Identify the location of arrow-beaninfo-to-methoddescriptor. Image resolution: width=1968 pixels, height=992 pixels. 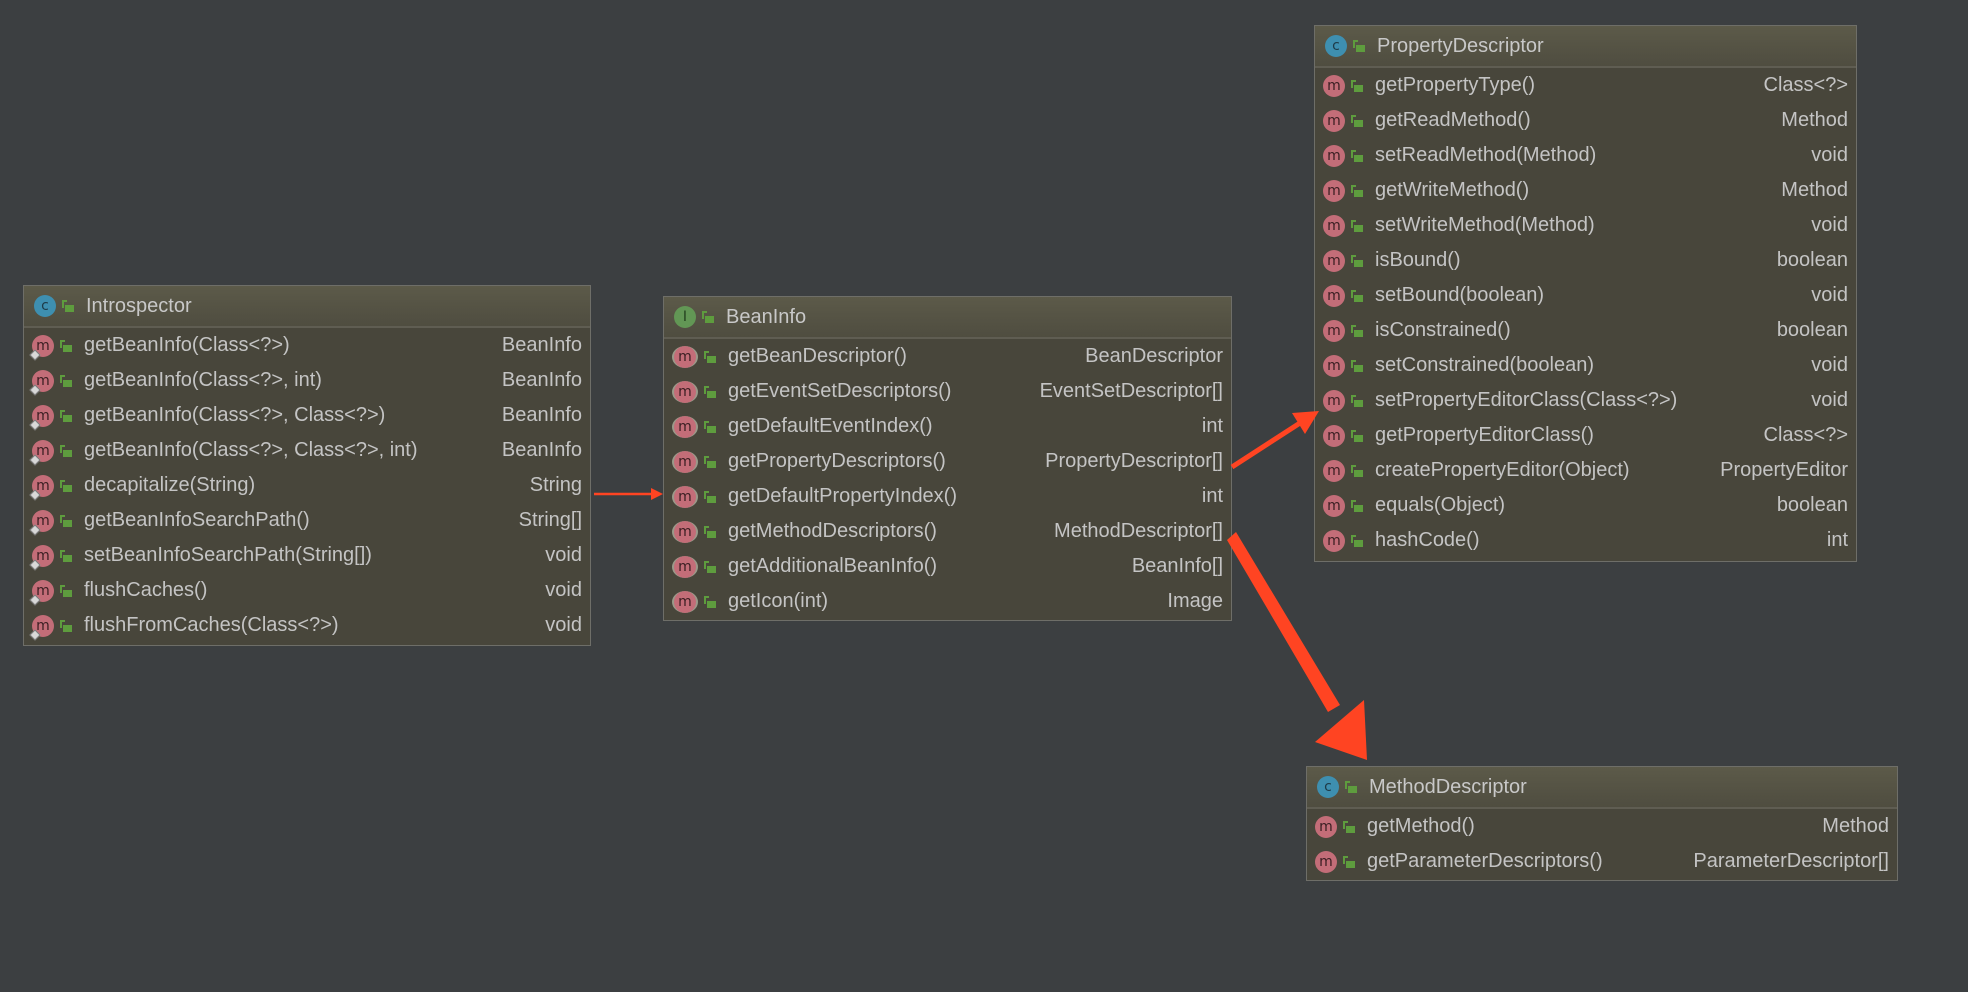
(1297, 646).